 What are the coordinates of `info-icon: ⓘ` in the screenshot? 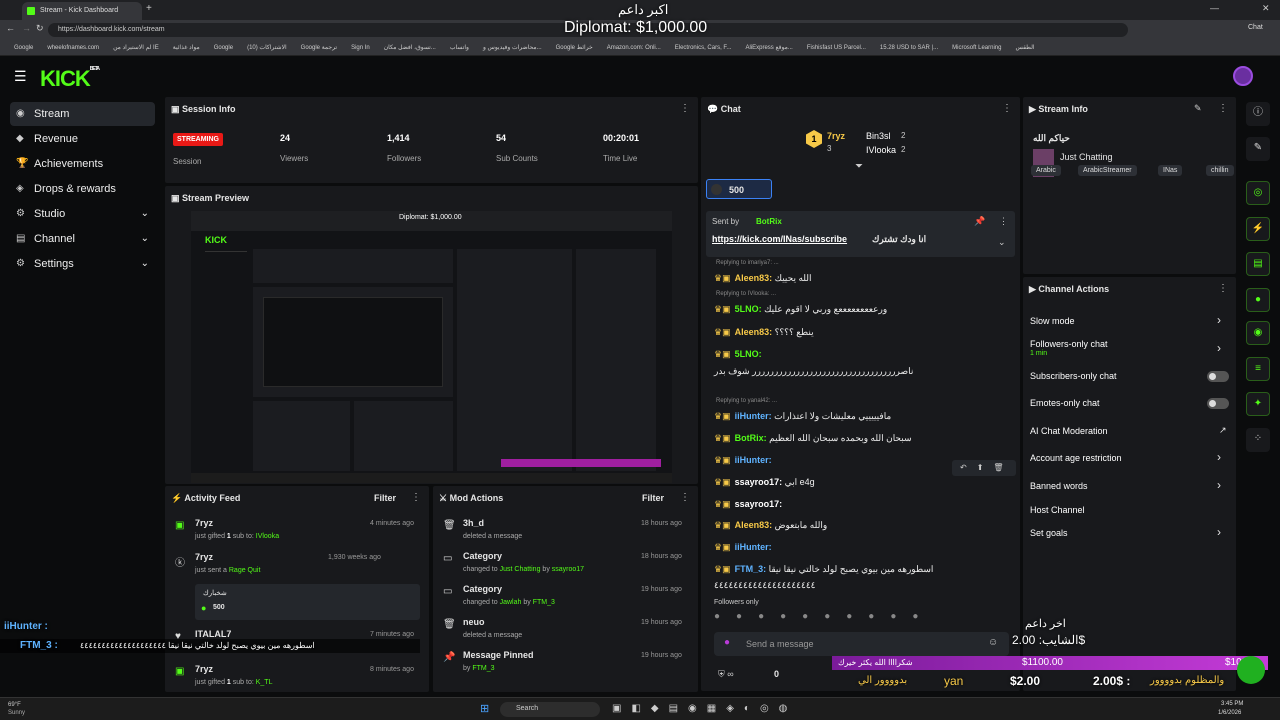 It's located at (1258, 114).